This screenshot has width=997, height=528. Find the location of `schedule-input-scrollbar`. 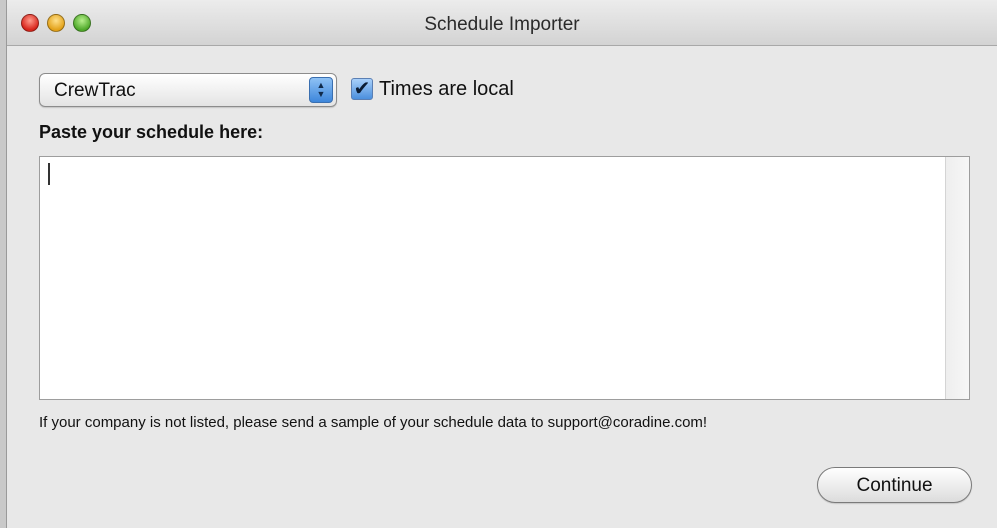

schedule-input-scrollbar is located at coordinates (957, 278).